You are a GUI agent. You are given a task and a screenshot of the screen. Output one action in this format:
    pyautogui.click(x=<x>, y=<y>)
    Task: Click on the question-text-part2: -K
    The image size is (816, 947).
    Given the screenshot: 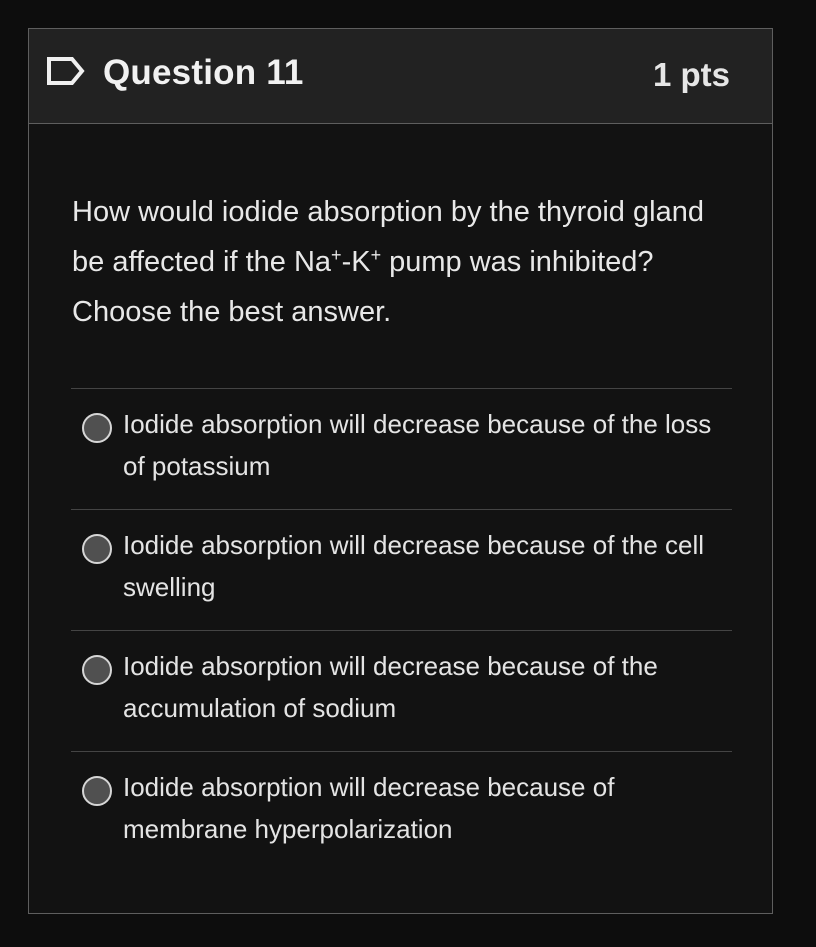 What is the action you would take?
    pyautogui.click(x=356, y=262)
    